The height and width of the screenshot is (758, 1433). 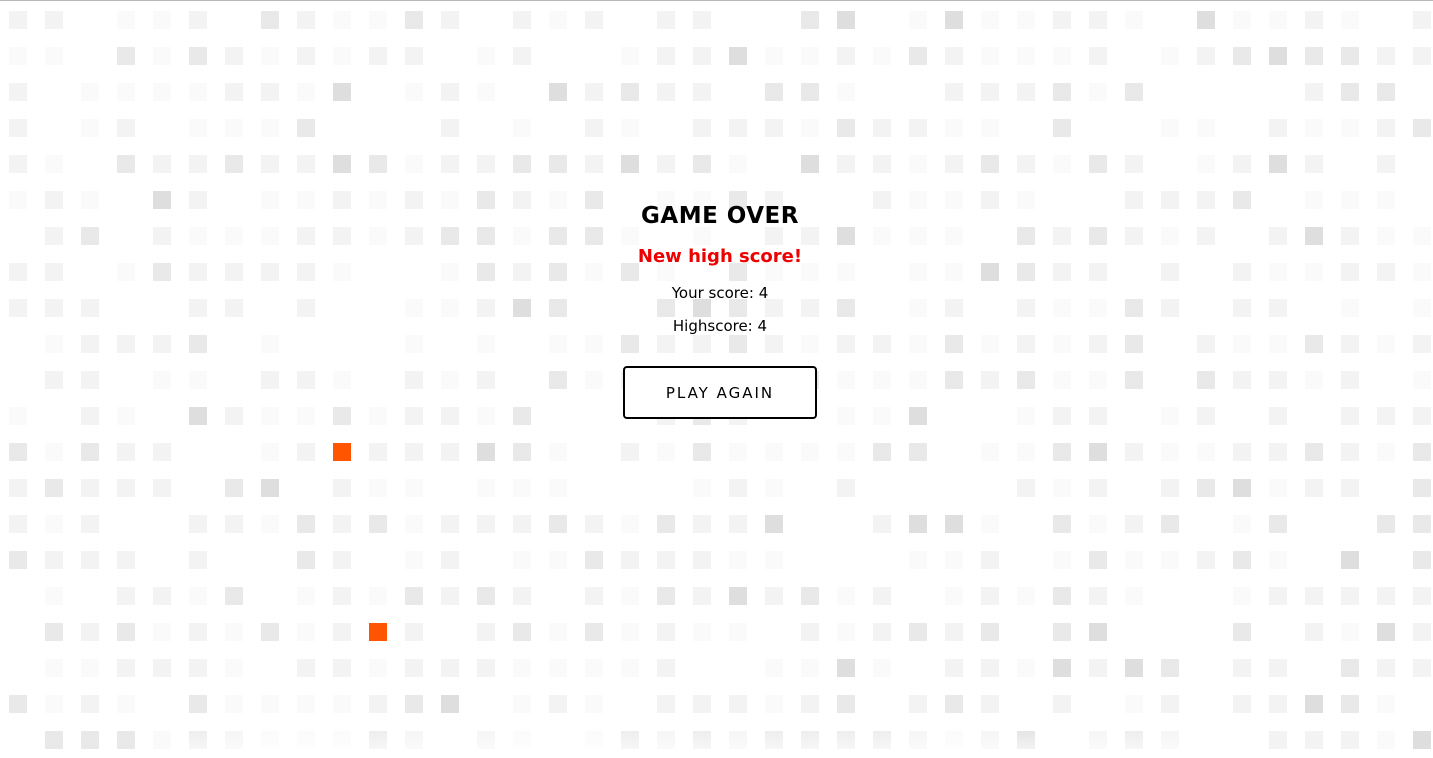 I want to click on play-again-button: PLAY AGAIN, so click(x=720, y=392).